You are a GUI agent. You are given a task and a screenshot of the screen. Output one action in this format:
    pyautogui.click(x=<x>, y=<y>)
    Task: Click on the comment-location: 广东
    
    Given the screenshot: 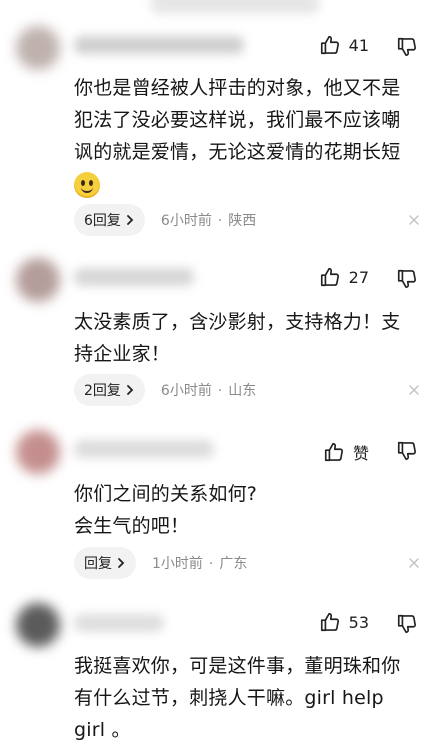 What is the action you would take?
    pyautogui.click(x=233, y=564)
    